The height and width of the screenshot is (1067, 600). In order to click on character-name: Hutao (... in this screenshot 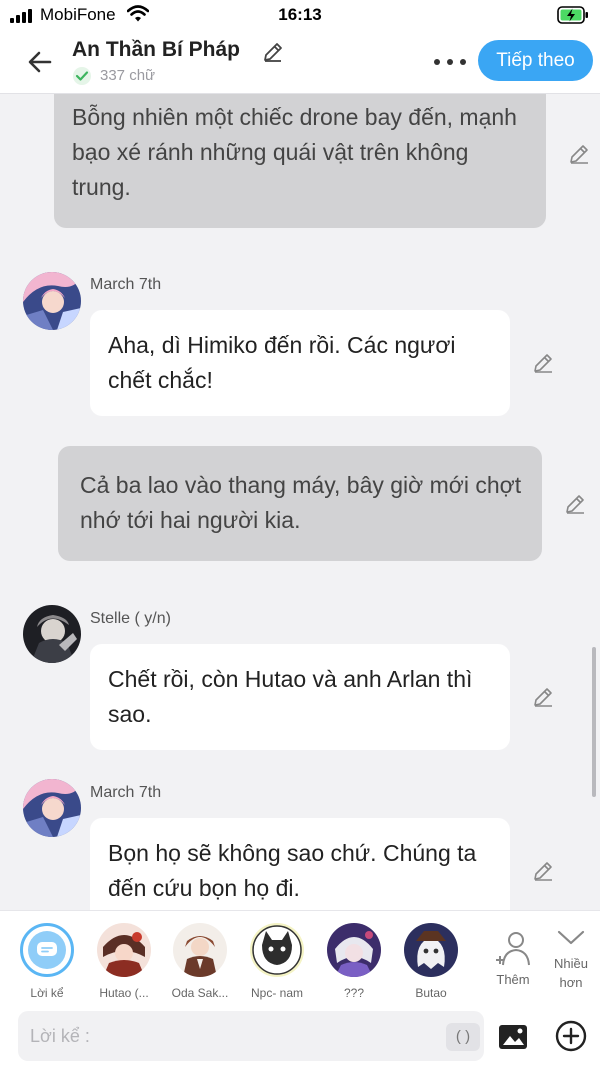, I will do `click(124, 993)`.